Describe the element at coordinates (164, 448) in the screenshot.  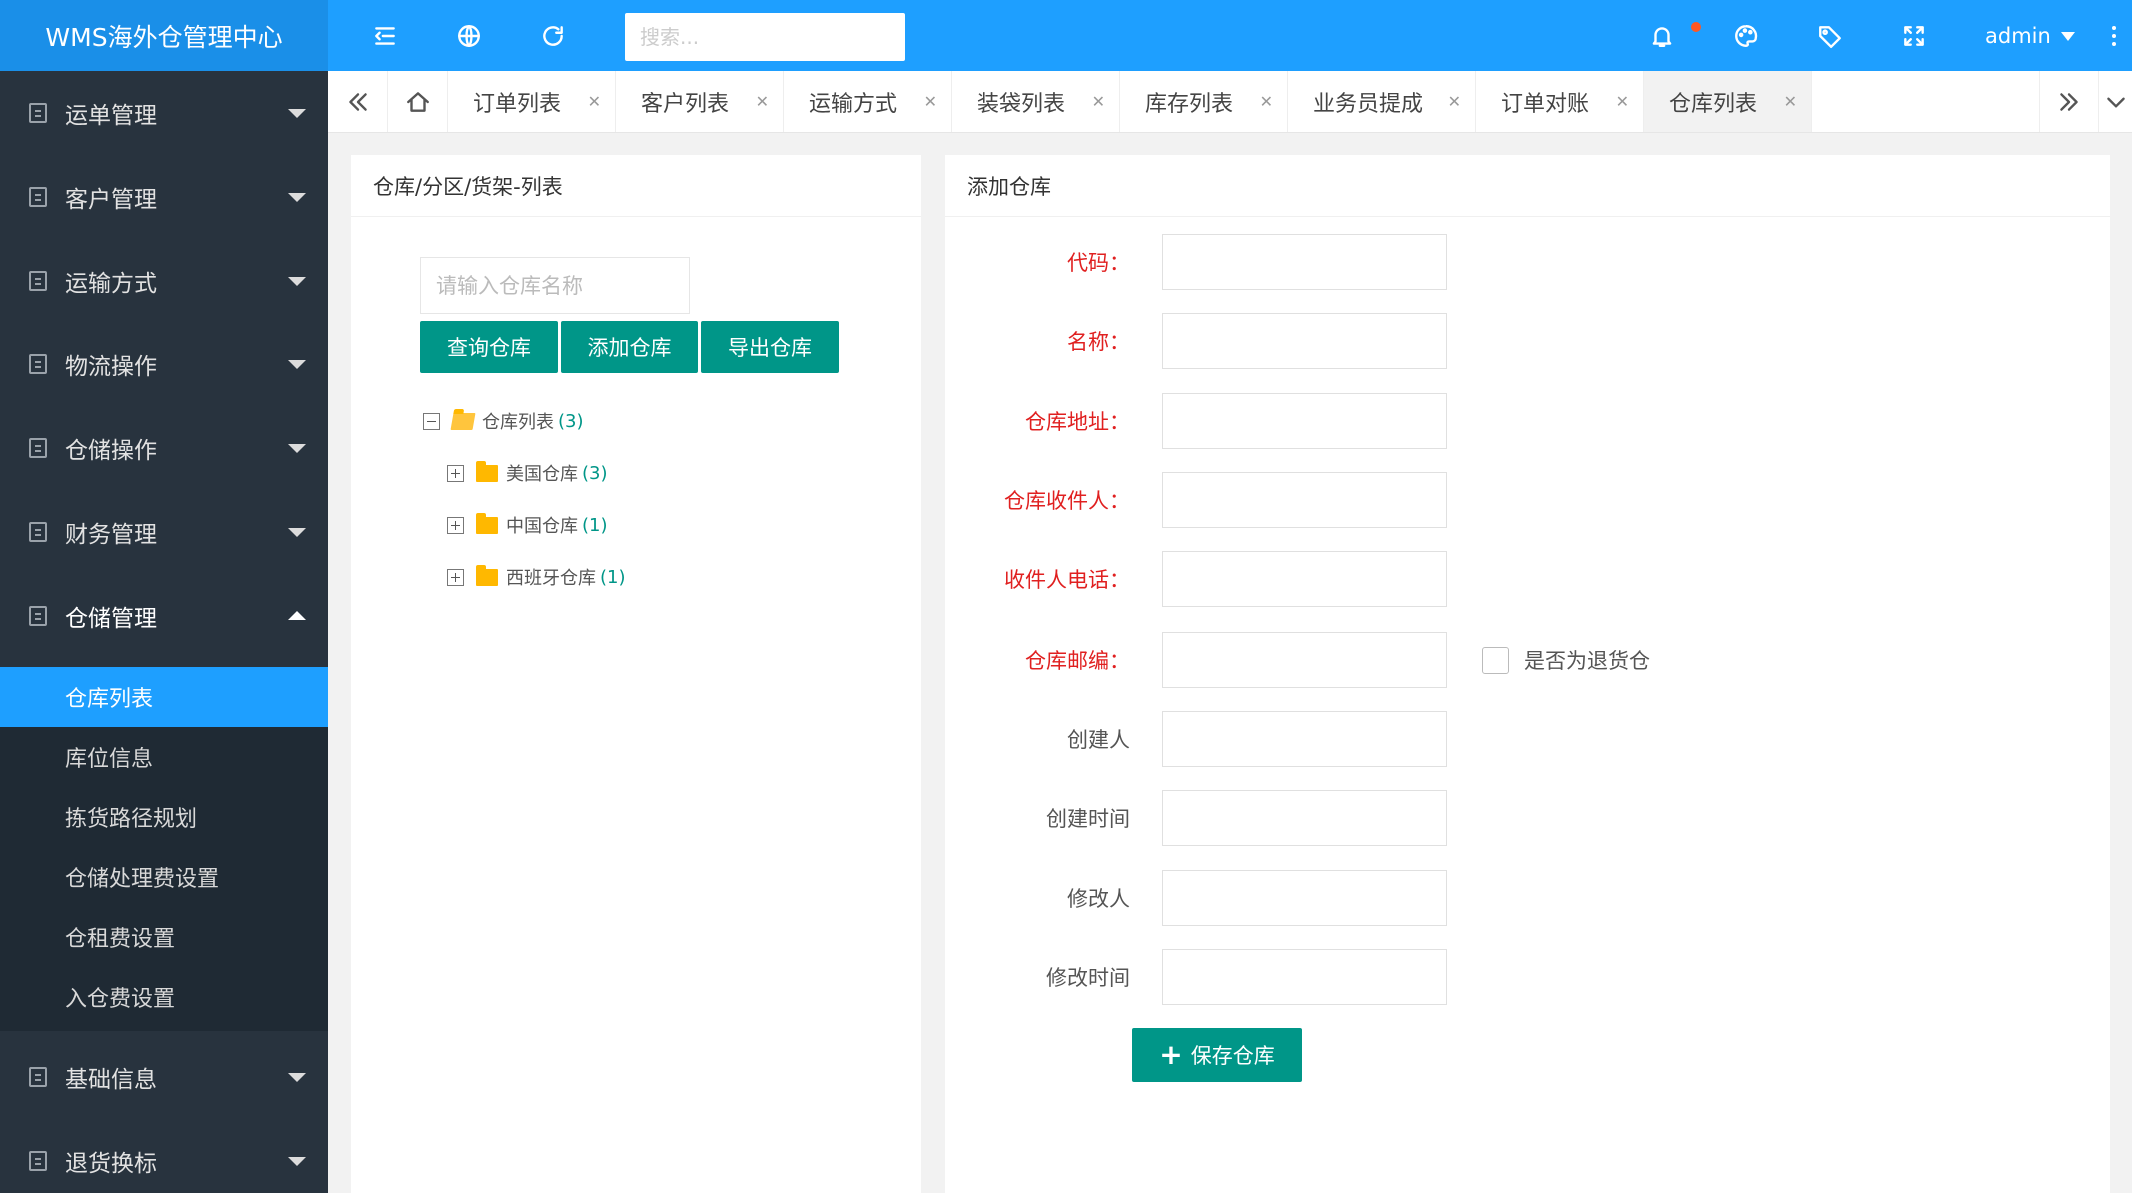
I see `sidebar-menu-storage-ops: 仓储操作` at that location.